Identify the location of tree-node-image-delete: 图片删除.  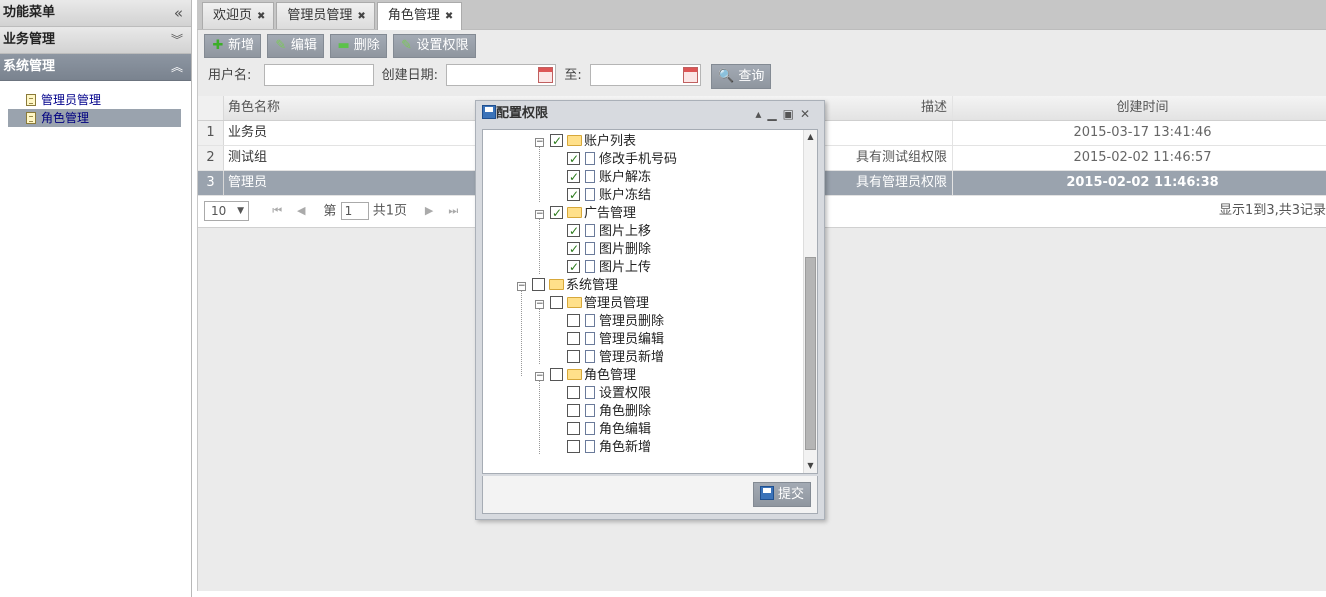
(609, 249).